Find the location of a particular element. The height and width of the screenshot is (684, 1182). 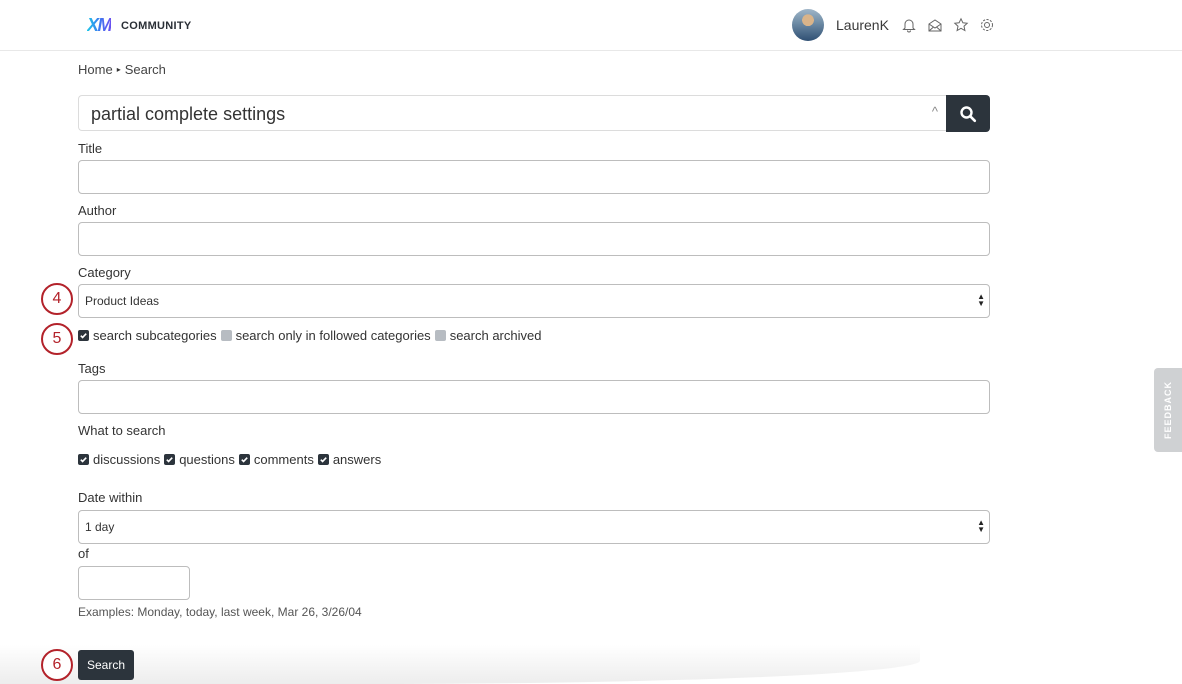

feedback-tab: FEEDBACK is located at coordinates (1168, 410).